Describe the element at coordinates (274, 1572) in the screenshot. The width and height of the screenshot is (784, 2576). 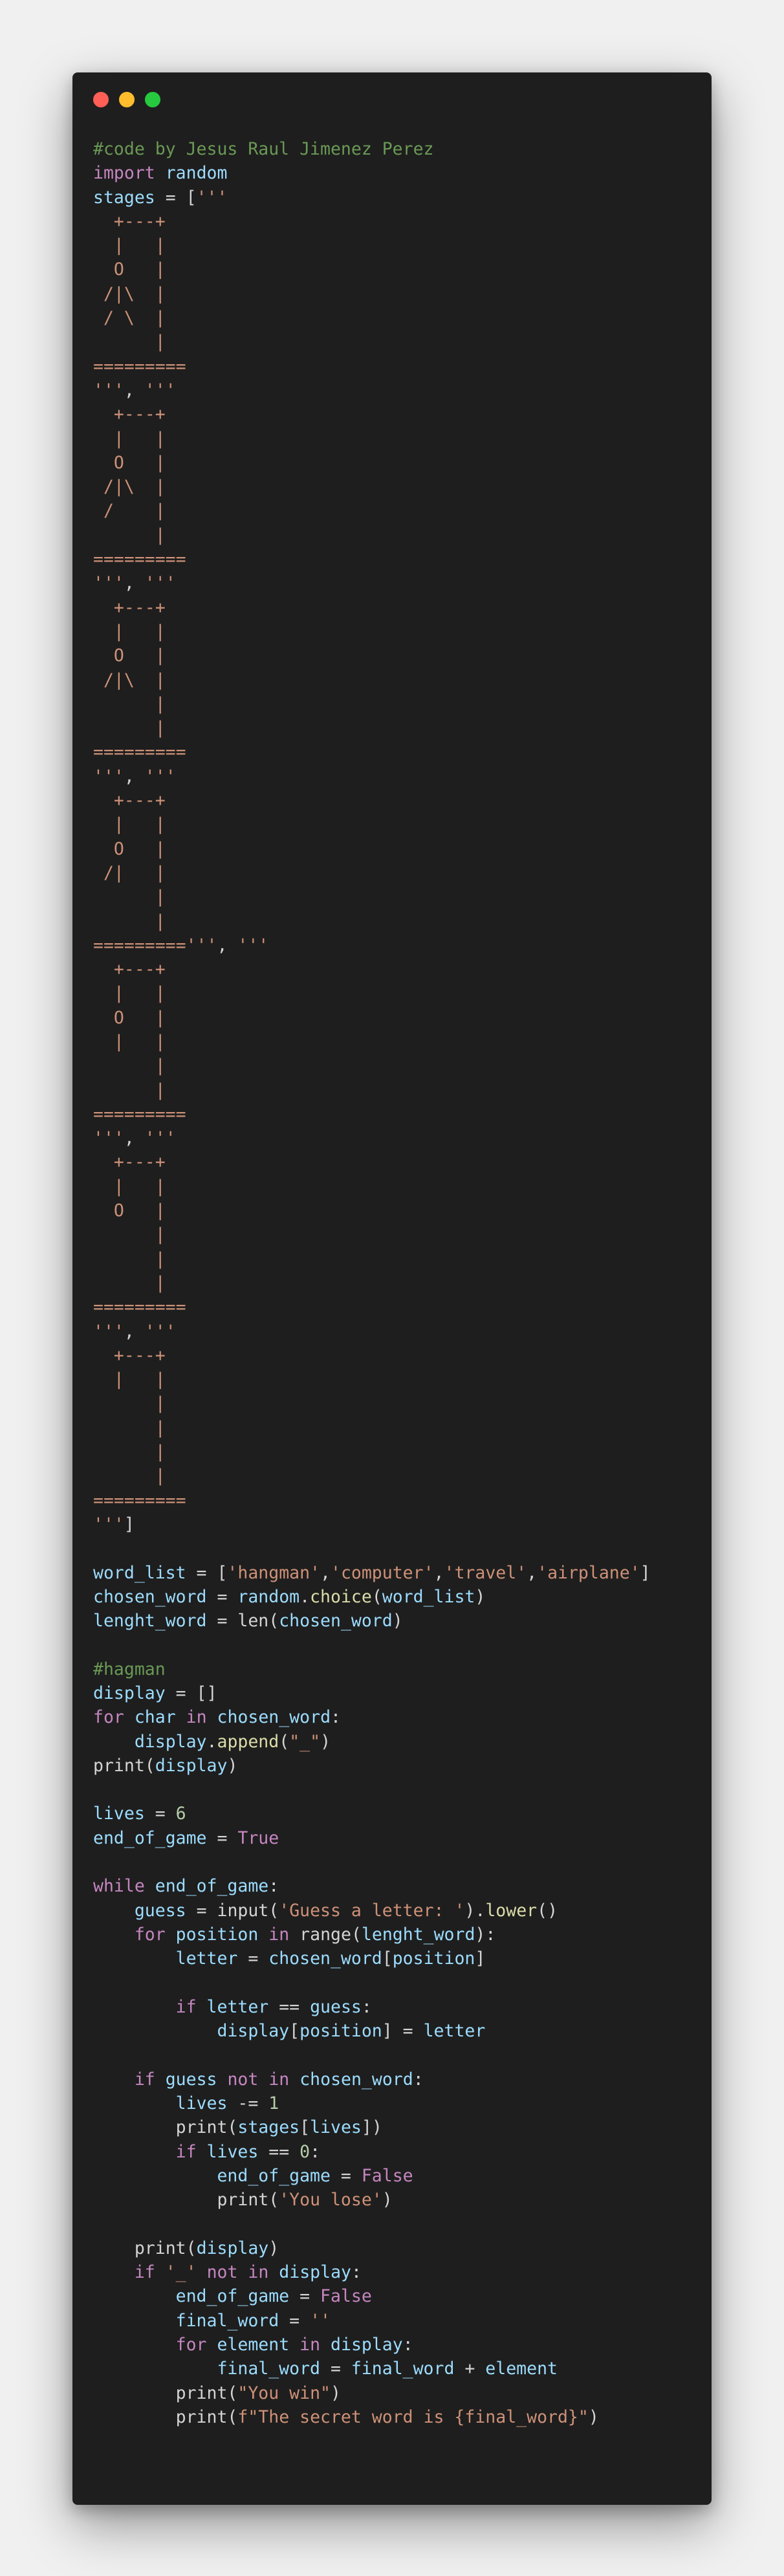
I see `code-token: 'hangman'` at that location.